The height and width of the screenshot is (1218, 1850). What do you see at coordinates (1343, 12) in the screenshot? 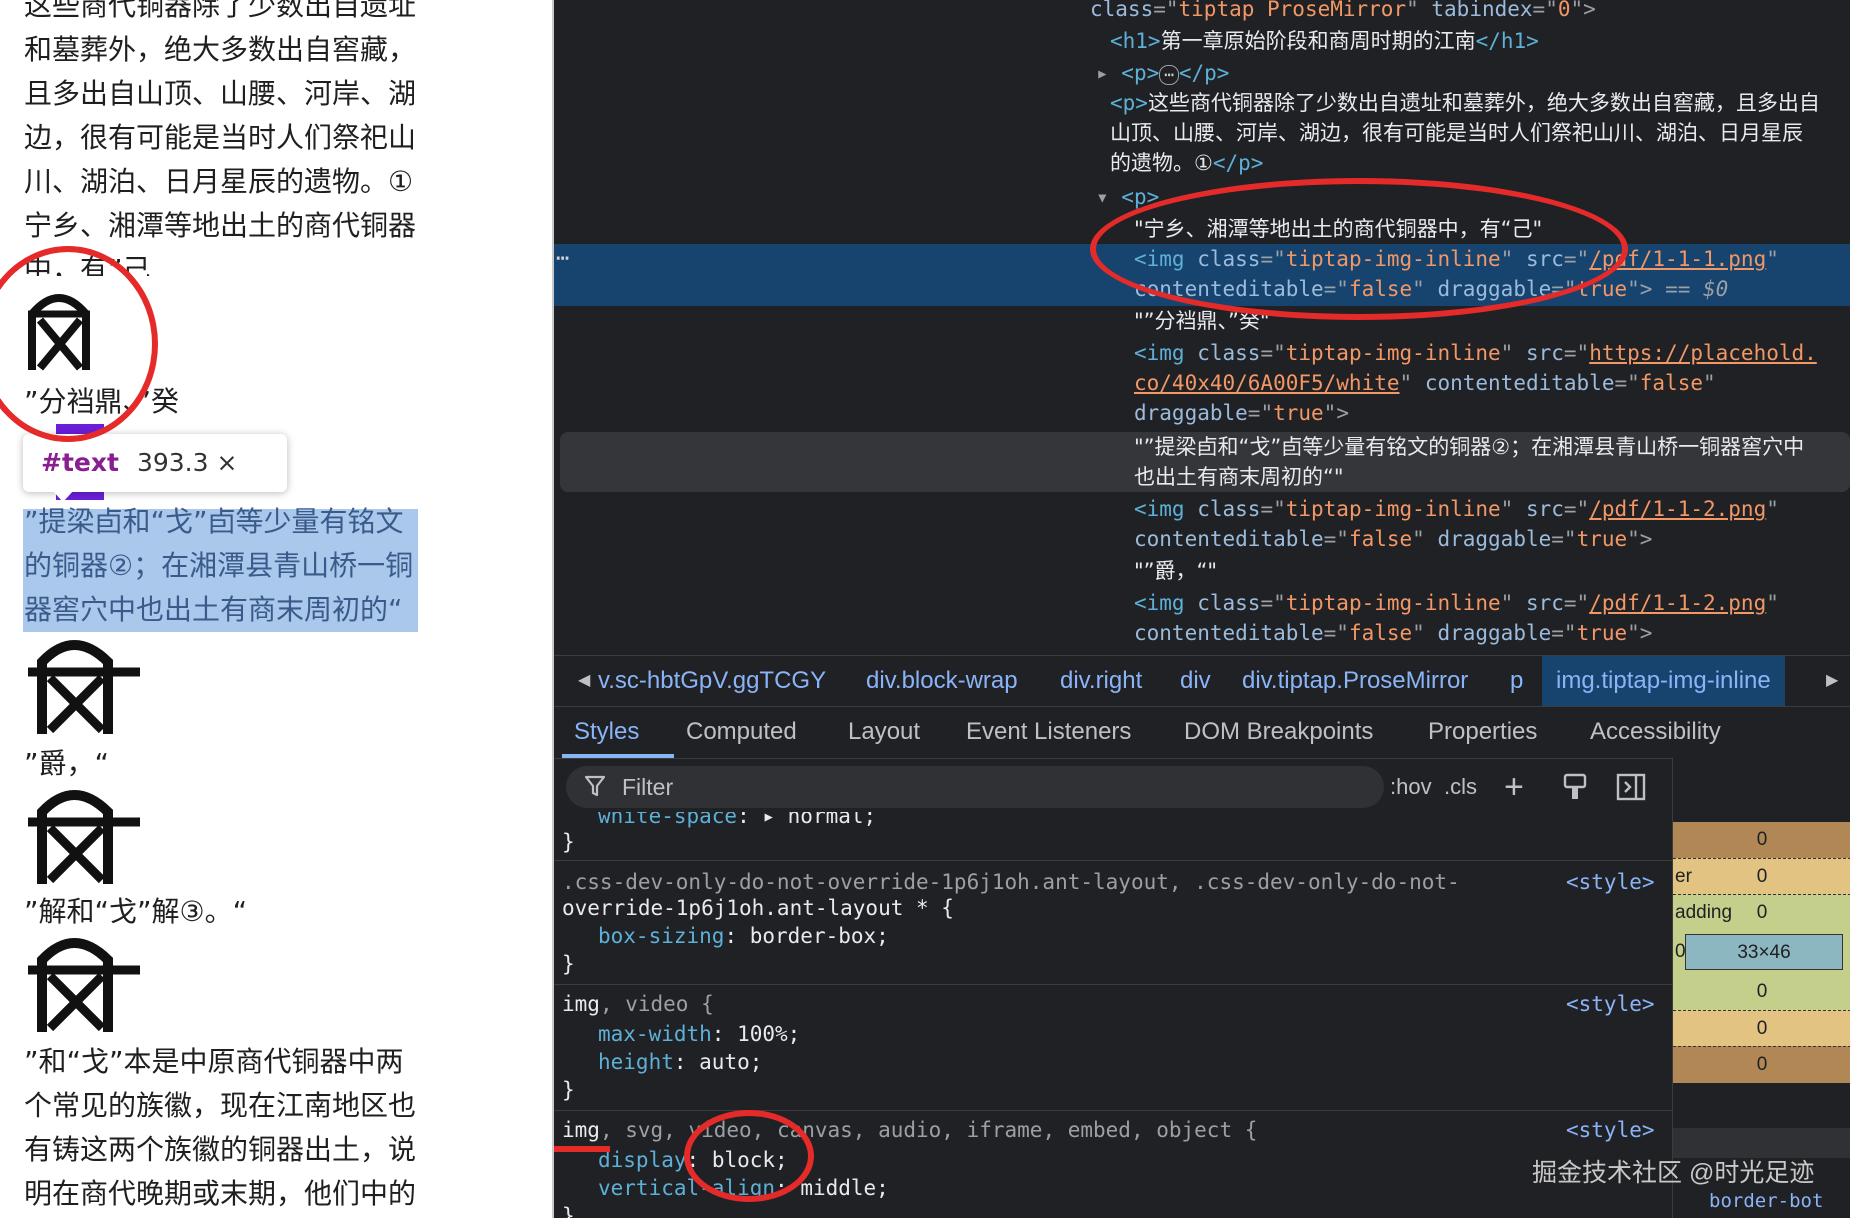
I see `tree-line-root: class="tiptap ProseMirror" tabindex="0">` at bounding box center [1343, 12].